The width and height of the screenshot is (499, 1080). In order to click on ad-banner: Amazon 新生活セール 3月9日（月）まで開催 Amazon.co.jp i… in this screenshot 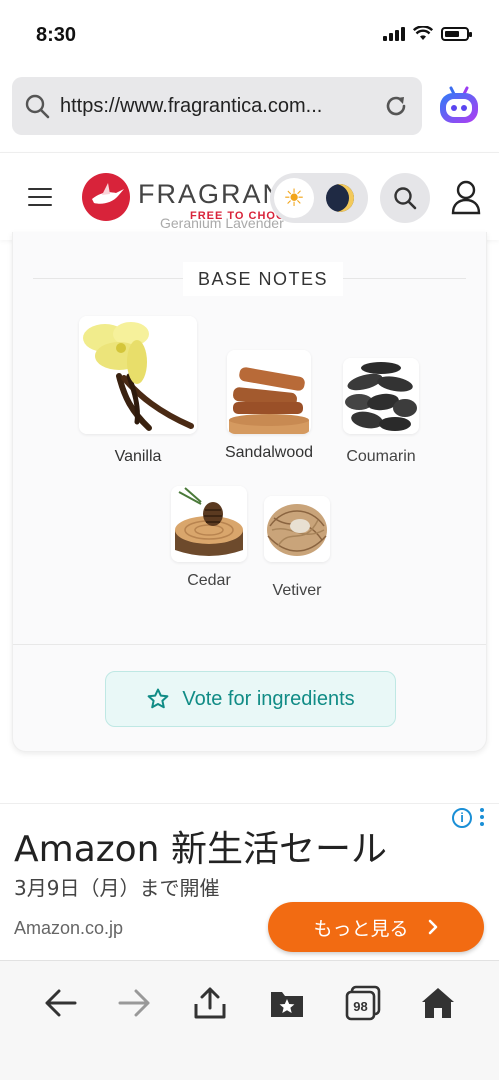, I will do `click(249, 881)`.